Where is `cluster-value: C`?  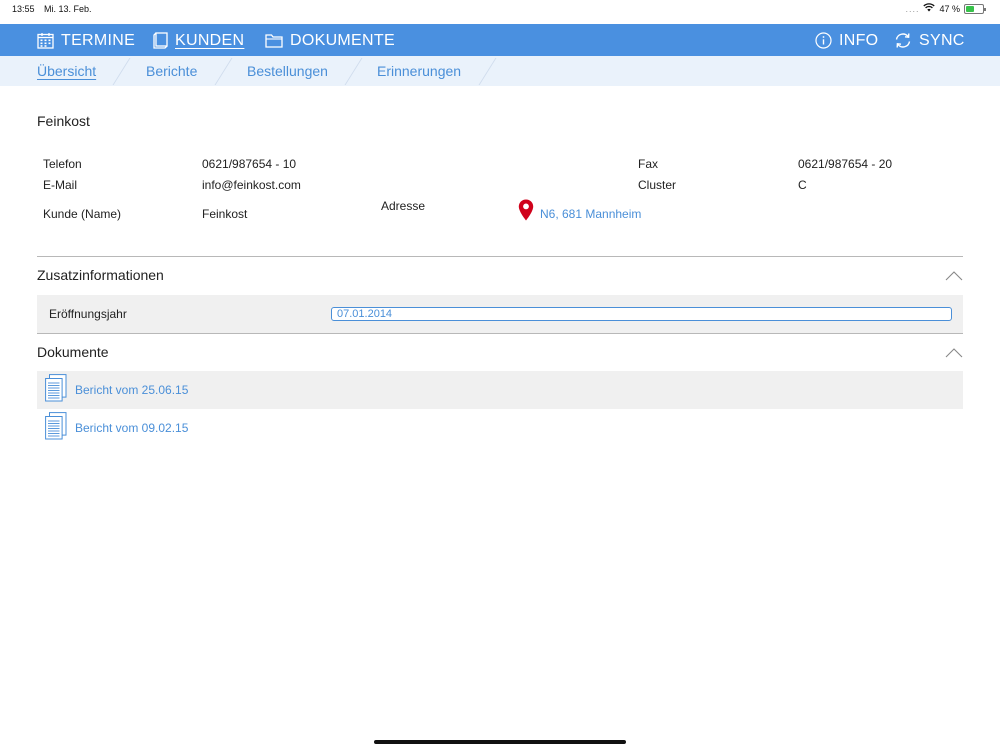
cluster-value: C is located at coordinates (802, 185).